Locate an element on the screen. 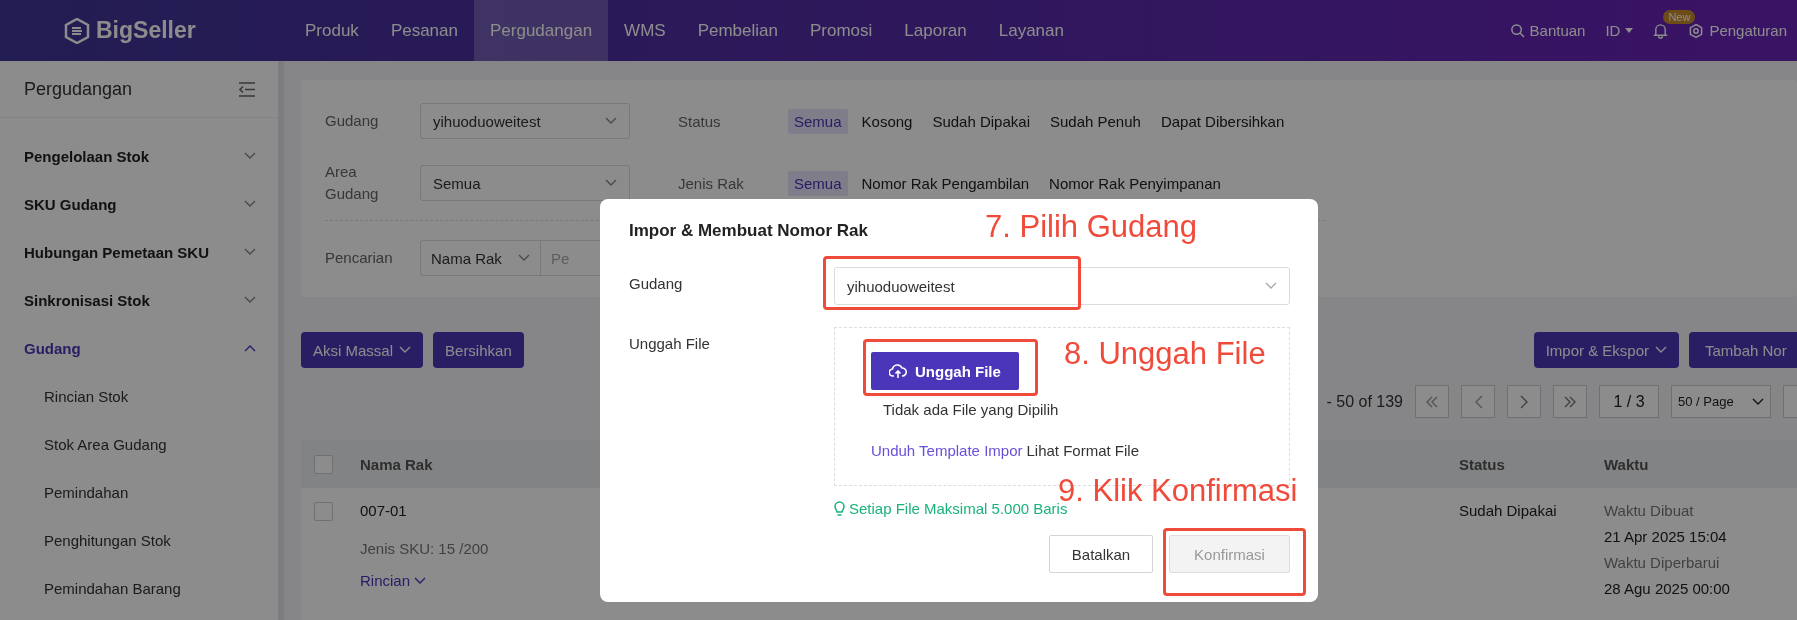 The height and width of the screenshot is (620, 1797). column-header: Status is located at coordinates (1482, 464).